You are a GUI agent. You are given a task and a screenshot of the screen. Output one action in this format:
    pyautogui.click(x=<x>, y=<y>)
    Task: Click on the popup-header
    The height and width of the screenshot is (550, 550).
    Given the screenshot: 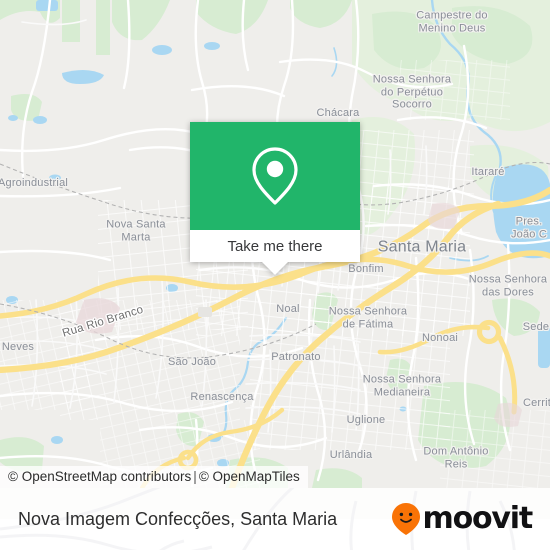 What is the action you would take?
    pyautogui.click(x=275, y=176)
    